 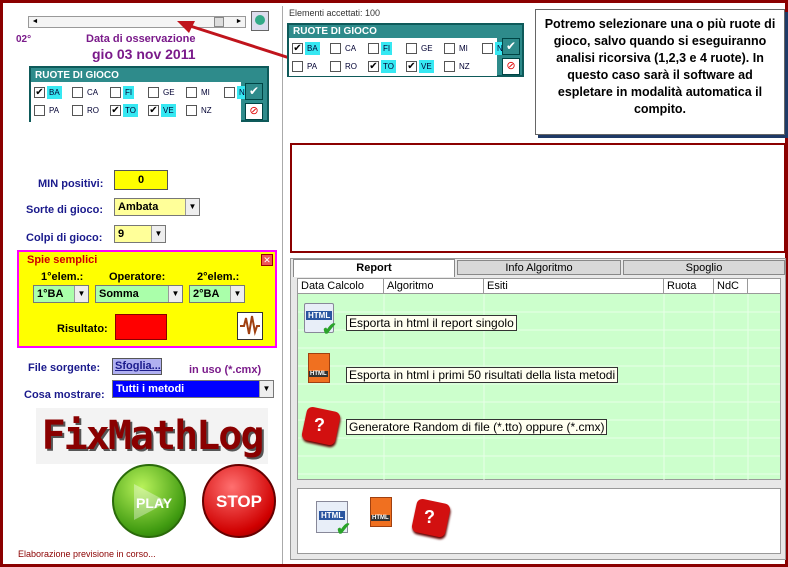 What do you see at coordinates (193, 389) in the screenshot?
I see `cosa-select: Tutti i metodi ▼` at bounding box center [193, 389].